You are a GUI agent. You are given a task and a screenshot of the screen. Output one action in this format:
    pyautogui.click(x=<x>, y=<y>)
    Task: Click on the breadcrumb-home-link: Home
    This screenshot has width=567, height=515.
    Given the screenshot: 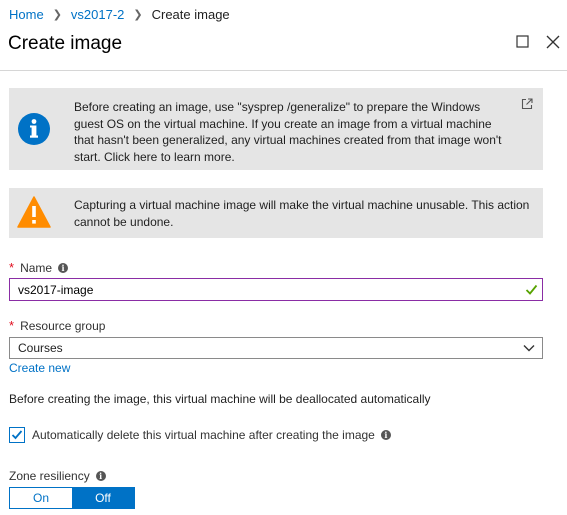 What is the action you would take?
    pyautogui.click(x=26, y=14)
    